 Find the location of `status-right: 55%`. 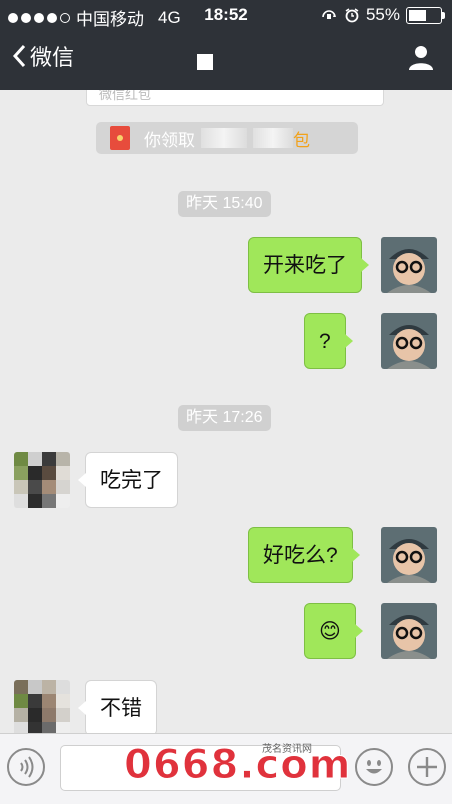

status-right: 55% is located at coordinates (382, 15).